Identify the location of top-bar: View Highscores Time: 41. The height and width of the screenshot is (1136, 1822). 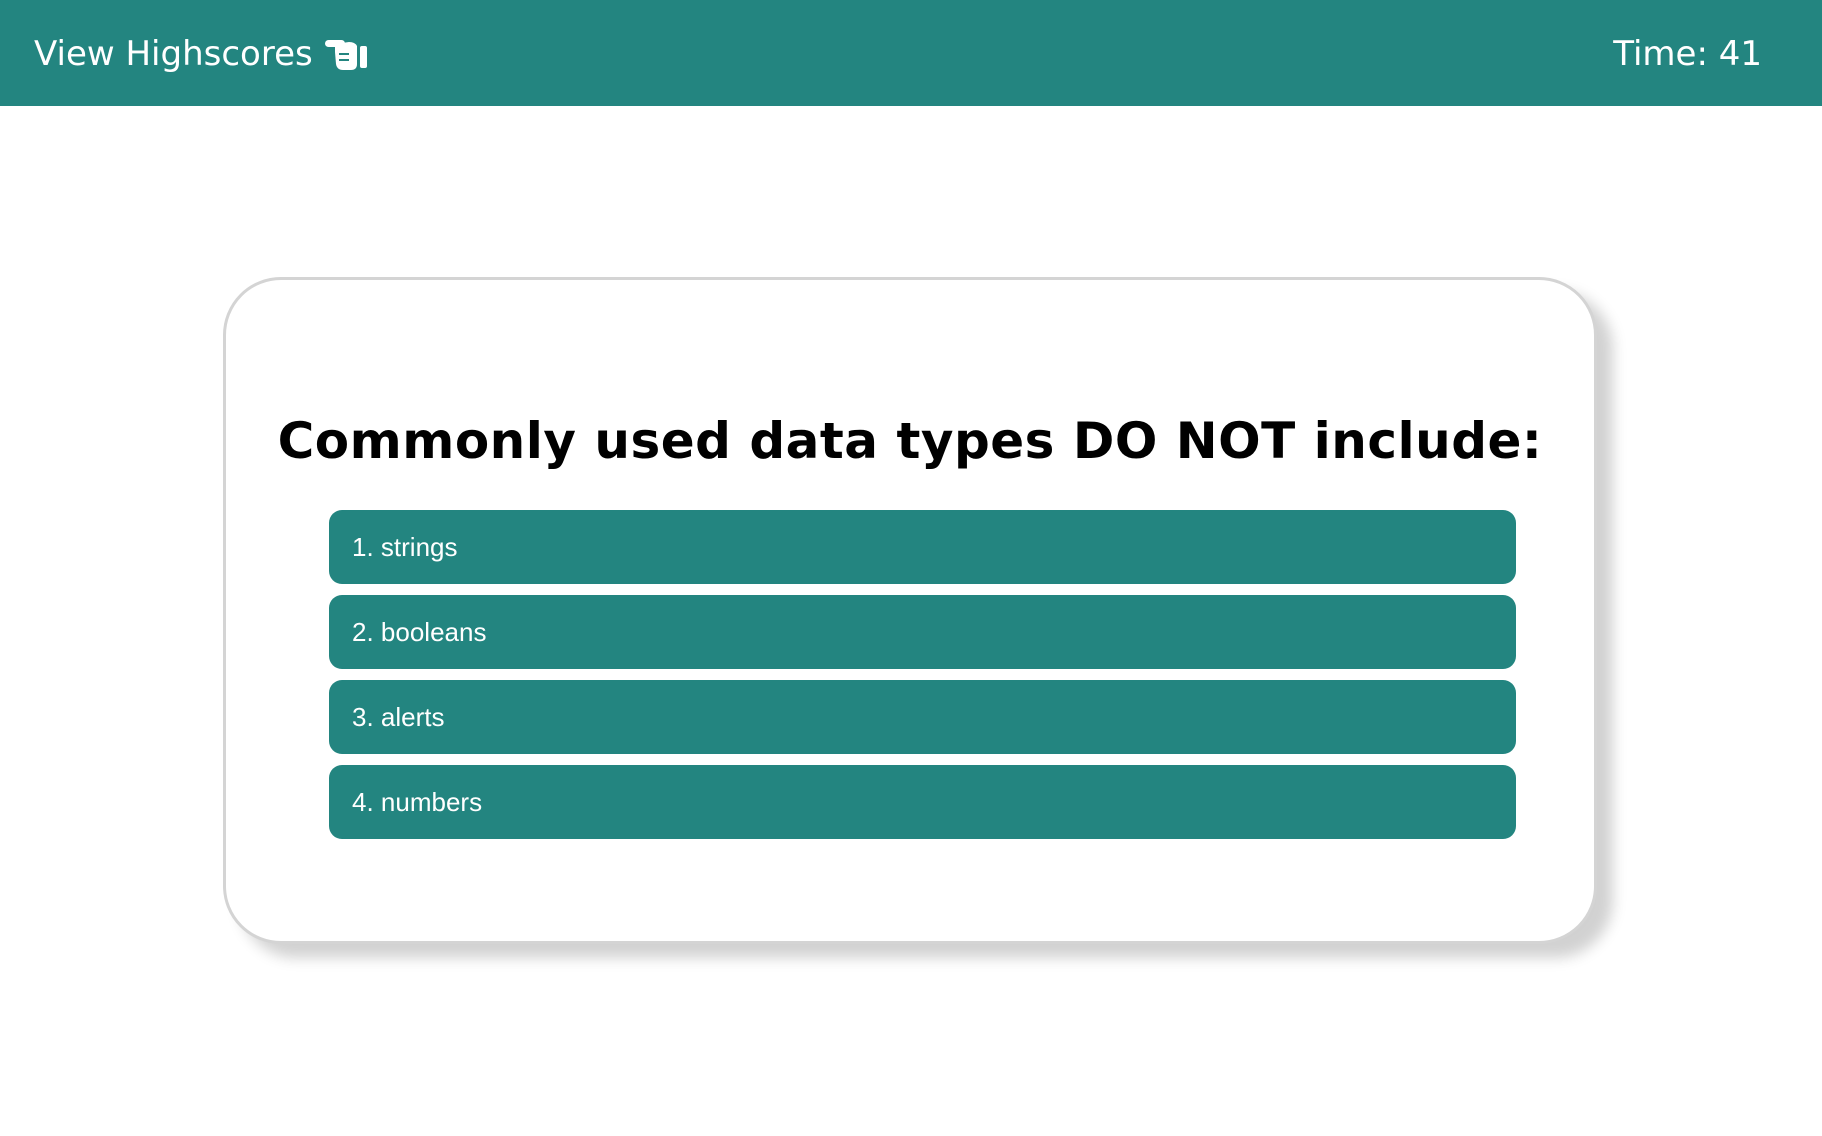
(911, 53).